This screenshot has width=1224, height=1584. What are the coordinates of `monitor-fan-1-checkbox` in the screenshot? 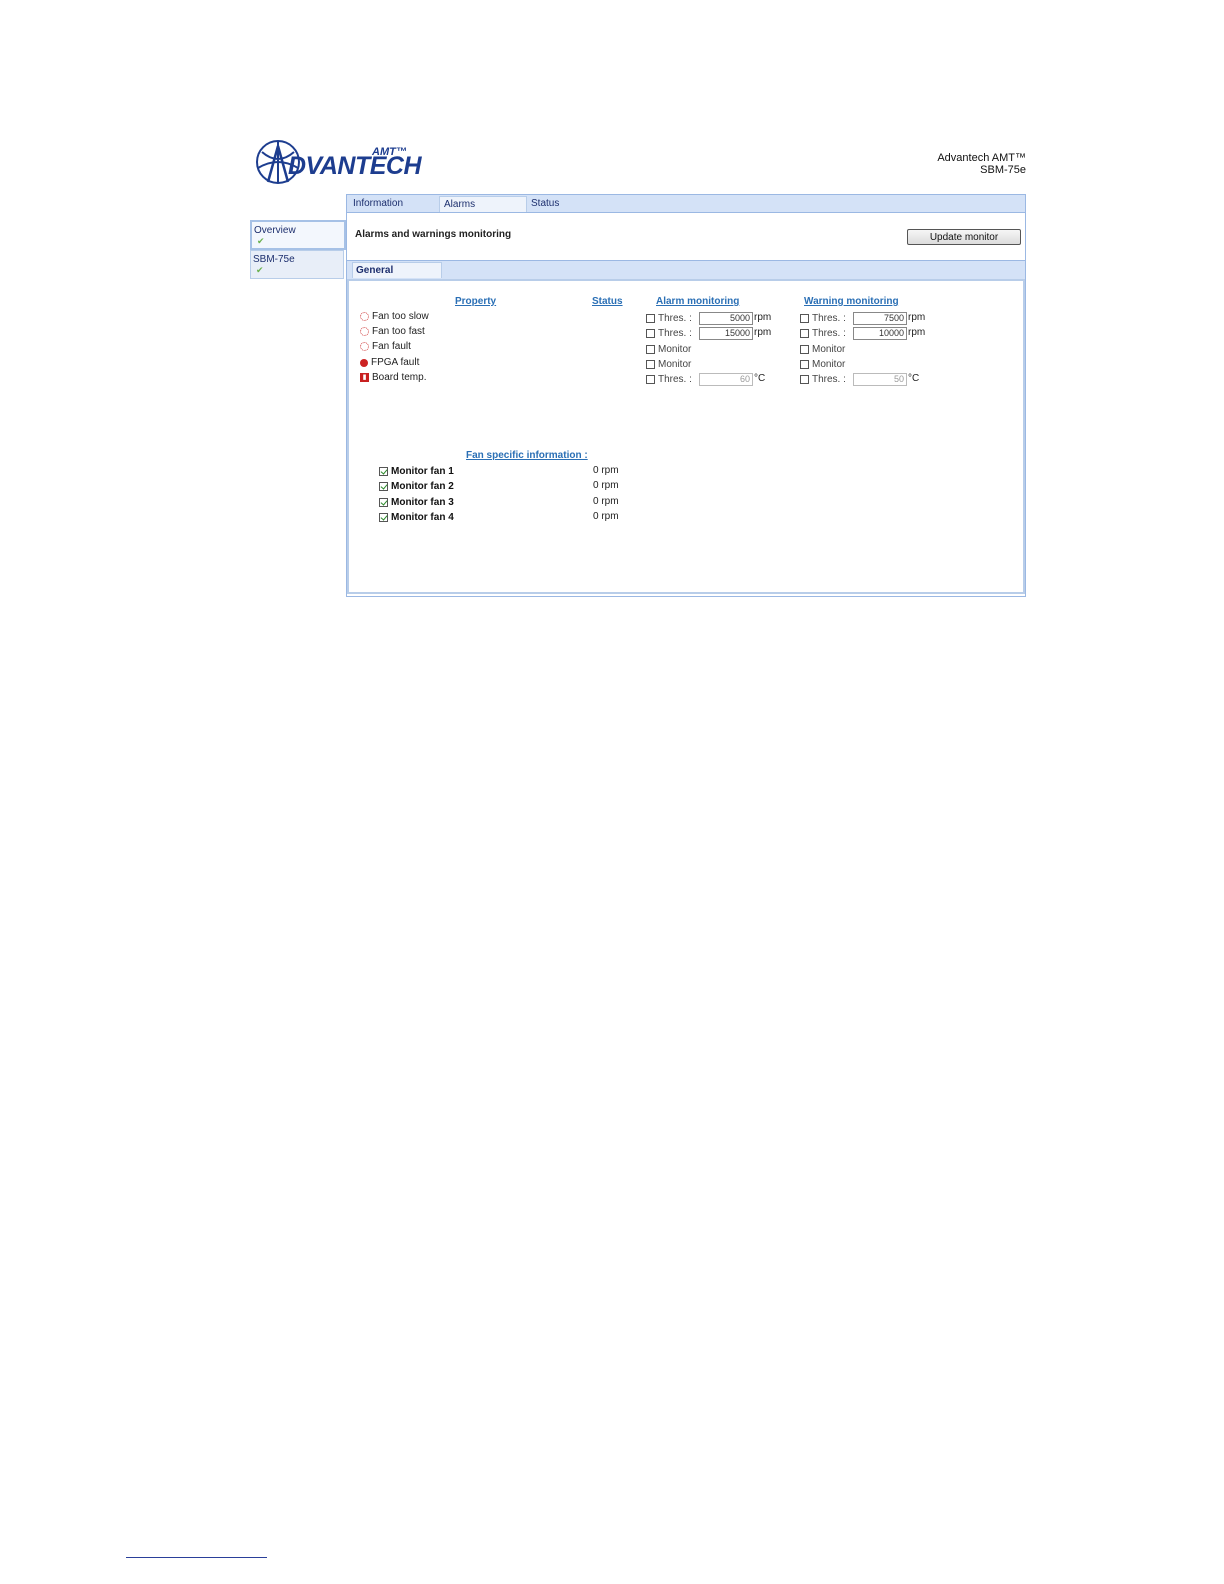 It's located at (383, 471).